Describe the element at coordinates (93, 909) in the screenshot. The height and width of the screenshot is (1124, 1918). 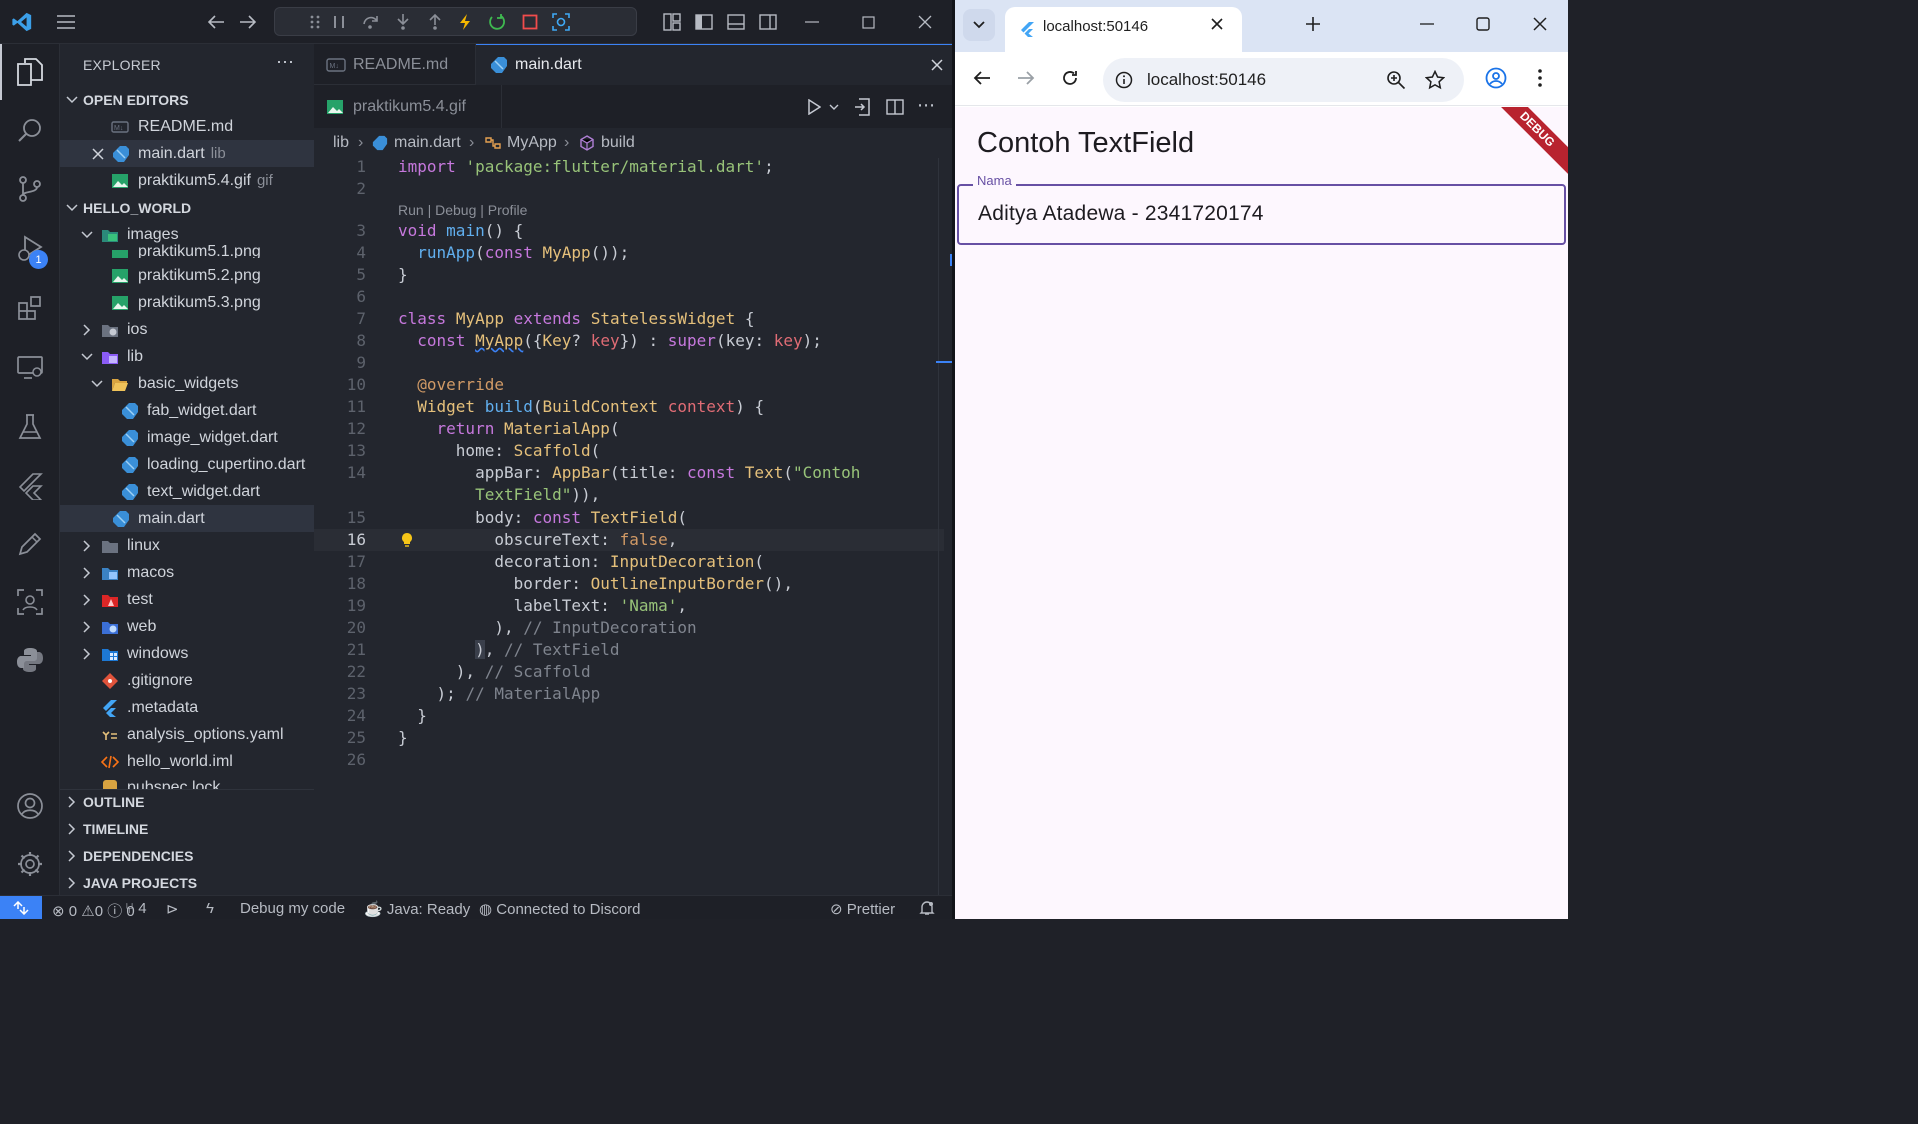
I see `problems-indicator: ⊗ 0 ⚠0 ⓘ 0` at that location.